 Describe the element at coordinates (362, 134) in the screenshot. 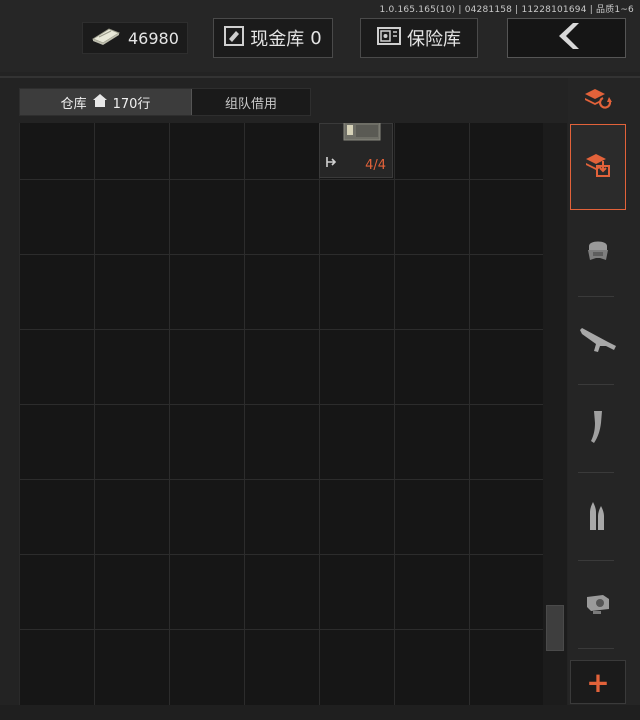

I see `magazine-item-icon` at that location.